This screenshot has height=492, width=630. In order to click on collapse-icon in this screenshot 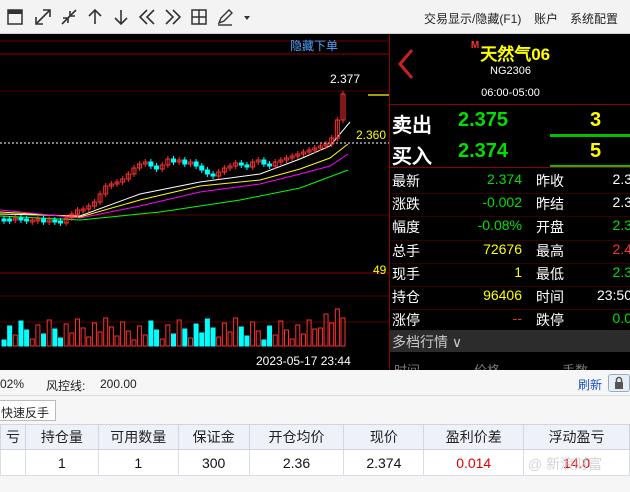, I will do `click(69, 17)`.